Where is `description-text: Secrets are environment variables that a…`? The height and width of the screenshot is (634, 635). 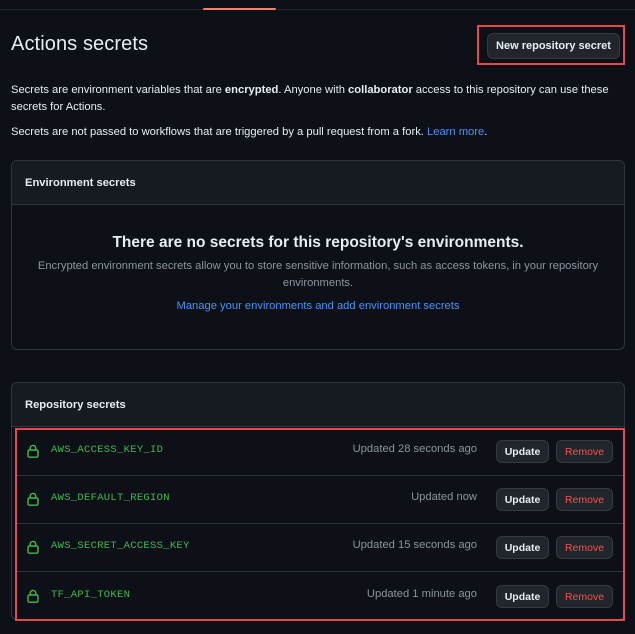
description-text: Secrets are environment variables that a… is located at coordinates (118, 90).